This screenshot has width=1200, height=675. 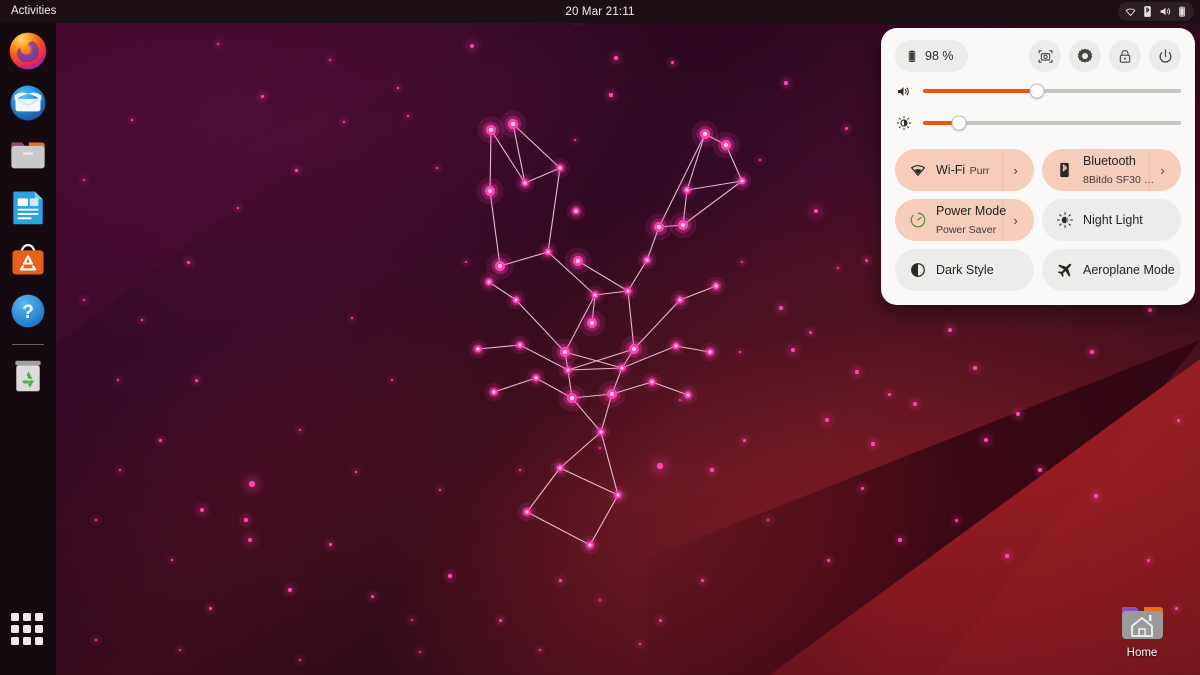 I want to click on dock-separator, so click(x=28, y=344).